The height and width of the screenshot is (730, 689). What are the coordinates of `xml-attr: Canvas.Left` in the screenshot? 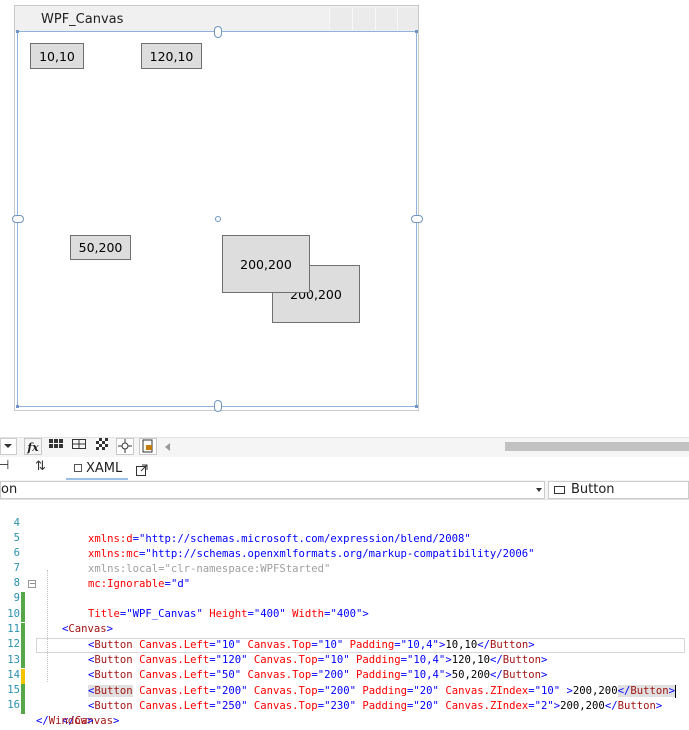 It's located at (174, 706).